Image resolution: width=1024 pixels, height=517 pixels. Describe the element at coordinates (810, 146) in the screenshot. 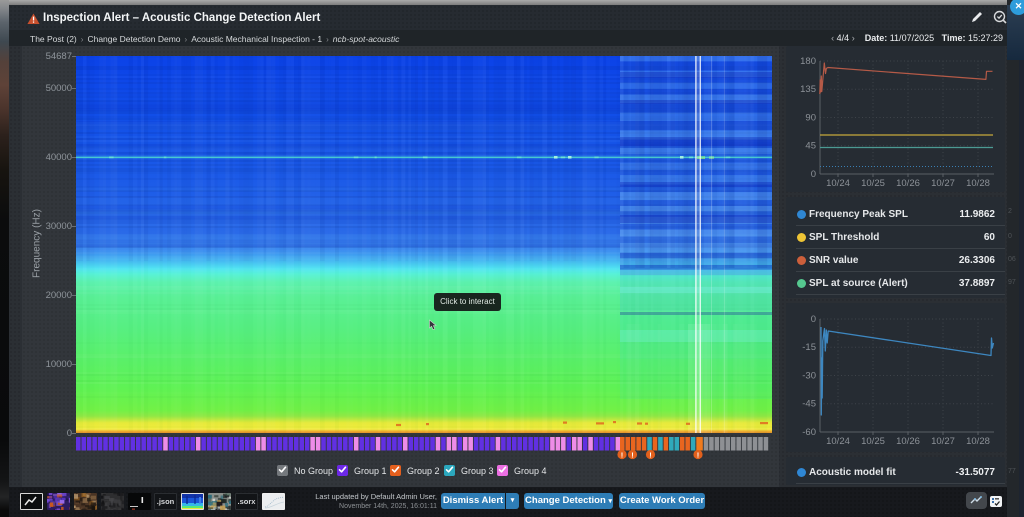

I see `svg-text: 45` at that location.